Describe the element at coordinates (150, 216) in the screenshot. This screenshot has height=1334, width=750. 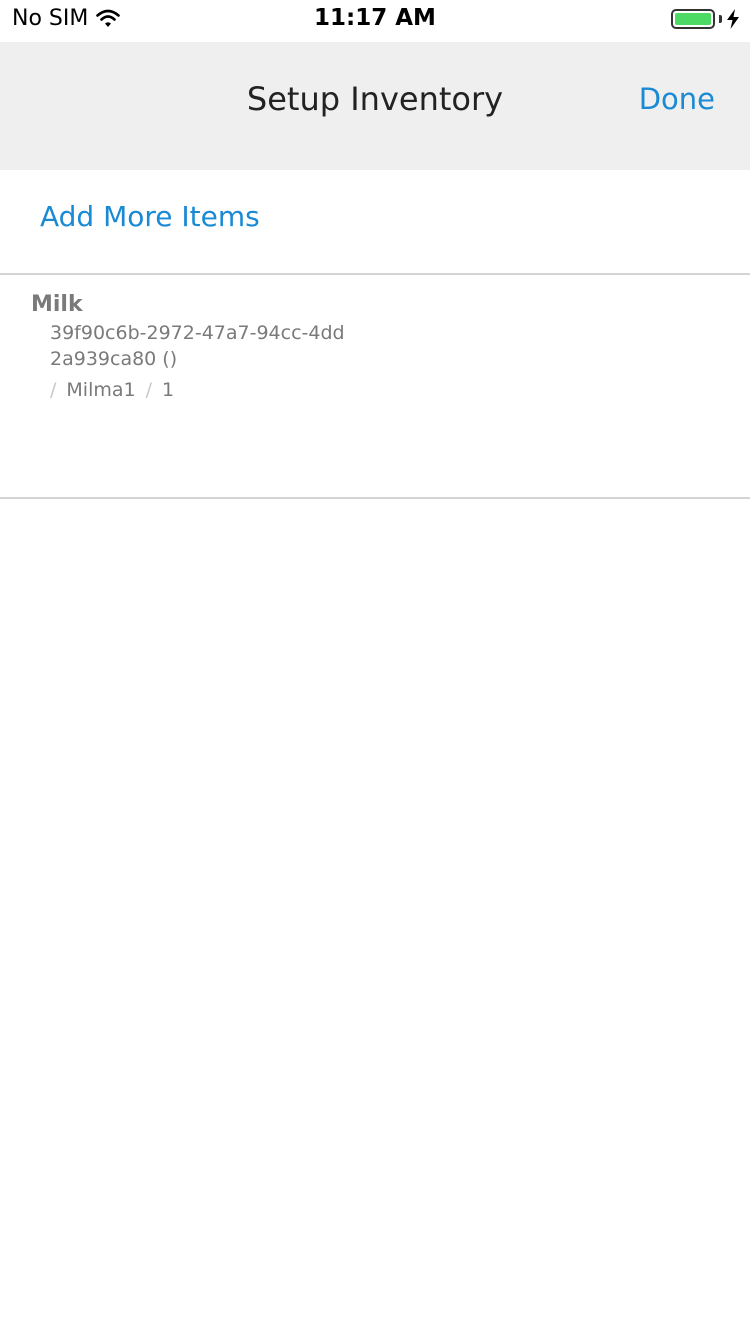
I see `add-more-items-button: Add More Items` at that location.